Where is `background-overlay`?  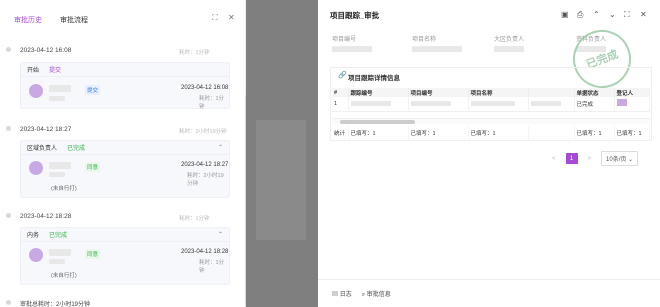 background-overlay is located at coordinates (282, 153).